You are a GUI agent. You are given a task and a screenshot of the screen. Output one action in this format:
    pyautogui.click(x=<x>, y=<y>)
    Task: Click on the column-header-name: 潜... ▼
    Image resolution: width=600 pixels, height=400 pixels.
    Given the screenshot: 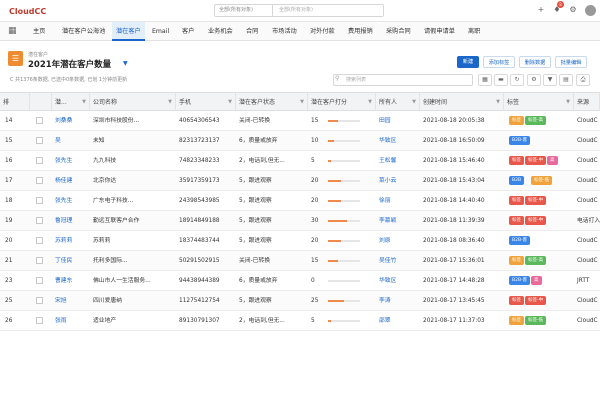 What is the action you would take?
    pyautogui.click(x=71, y=102)
    